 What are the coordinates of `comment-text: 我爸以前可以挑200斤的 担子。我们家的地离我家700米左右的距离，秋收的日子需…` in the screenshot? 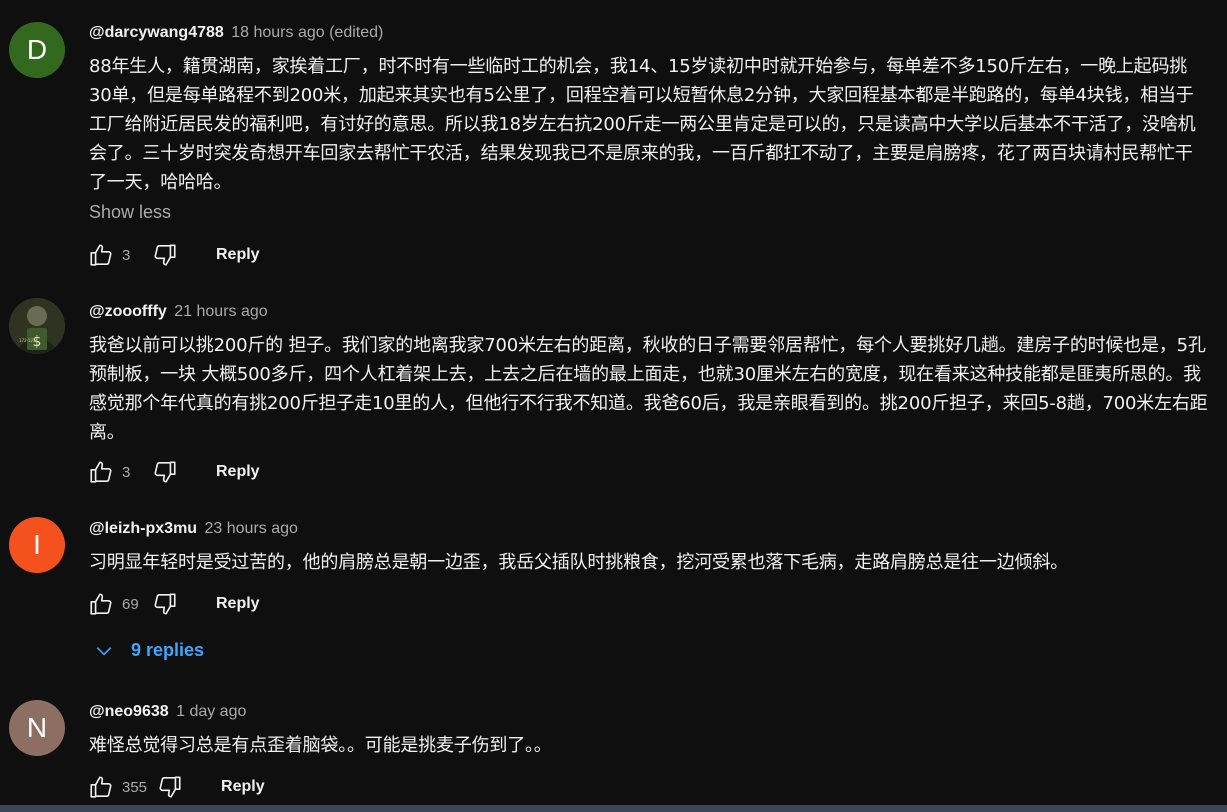 It's located at (648, 389).